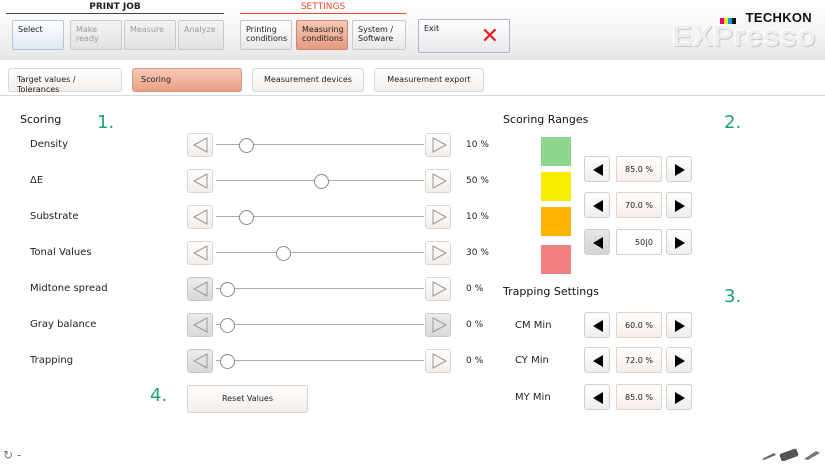  What do you see at coordinates (266, 35) in the screenshot?
I see `printing-conditions-button: Printing conditions` at bounding box center [266, 35].